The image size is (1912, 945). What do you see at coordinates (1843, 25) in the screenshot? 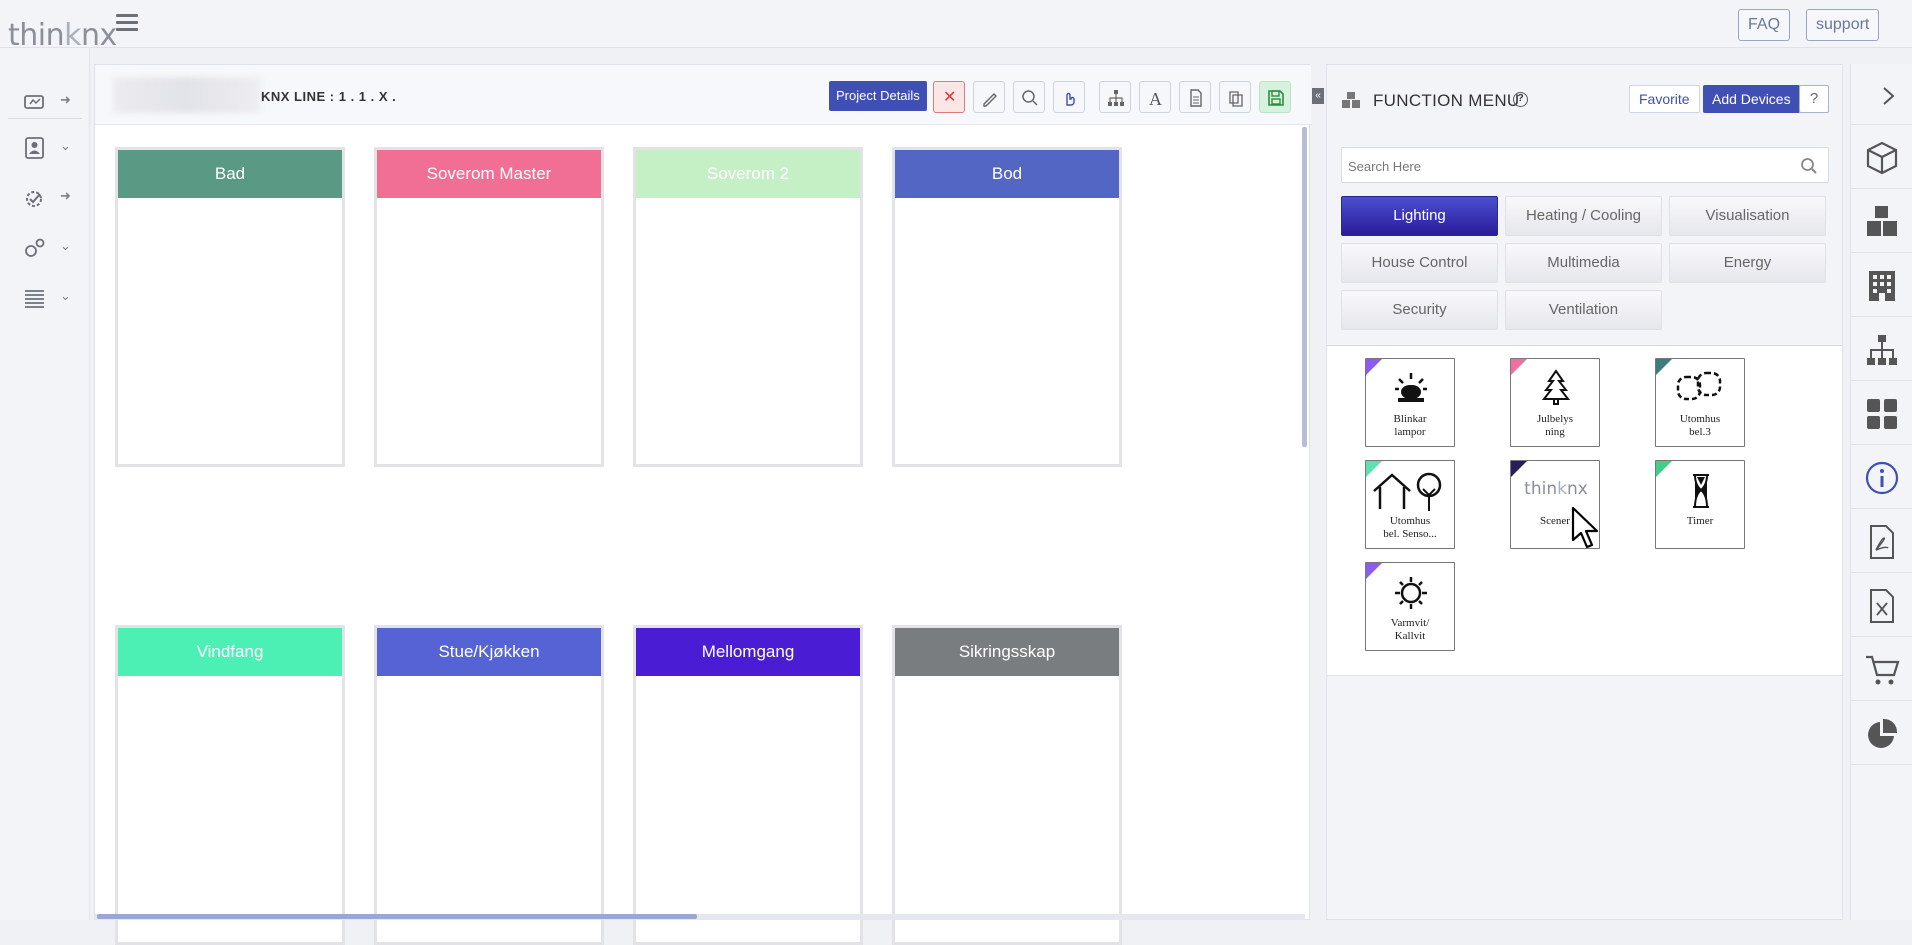
I see `support-button: support` at bounding box center [1843, 25].